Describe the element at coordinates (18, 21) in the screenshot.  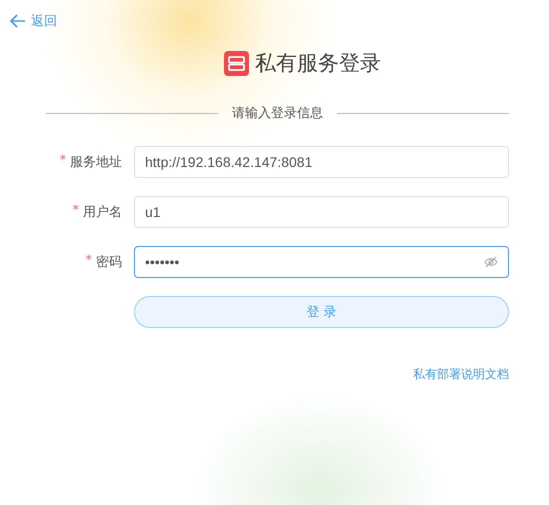
I see `back-arrow-icon` at that location.